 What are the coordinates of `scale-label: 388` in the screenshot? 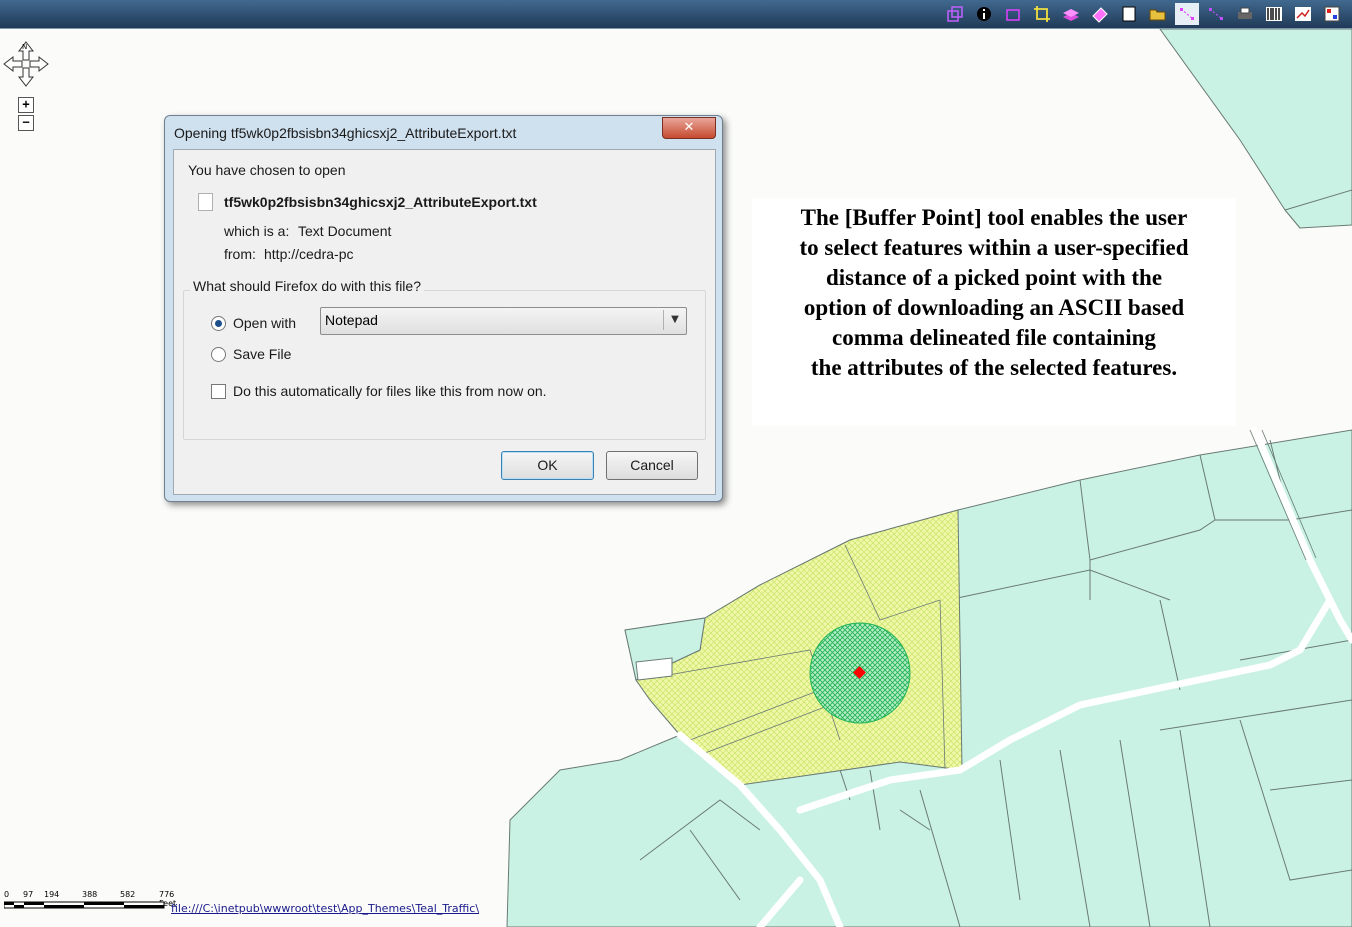 It's located at (90, 894).